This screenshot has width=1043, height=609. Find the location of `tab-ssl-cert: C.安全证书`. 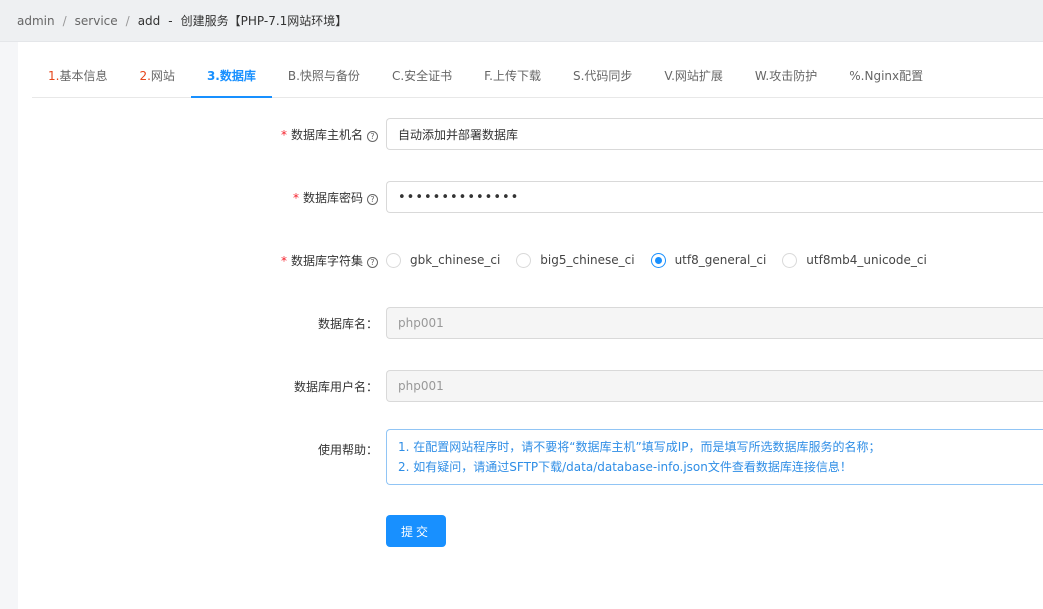

tab-ssl-cert: C.安全证书 is located at coordinates (422, 76).